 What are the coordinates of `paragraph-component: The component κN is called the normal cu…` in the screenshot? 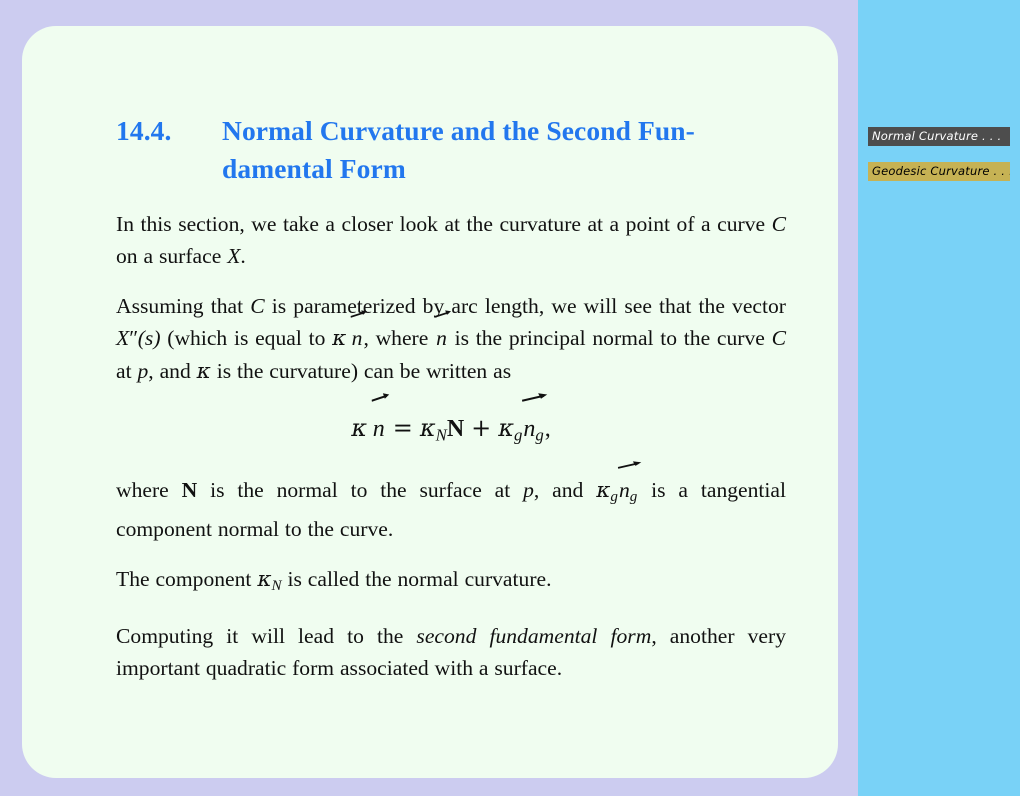 It's located at (334, 580).